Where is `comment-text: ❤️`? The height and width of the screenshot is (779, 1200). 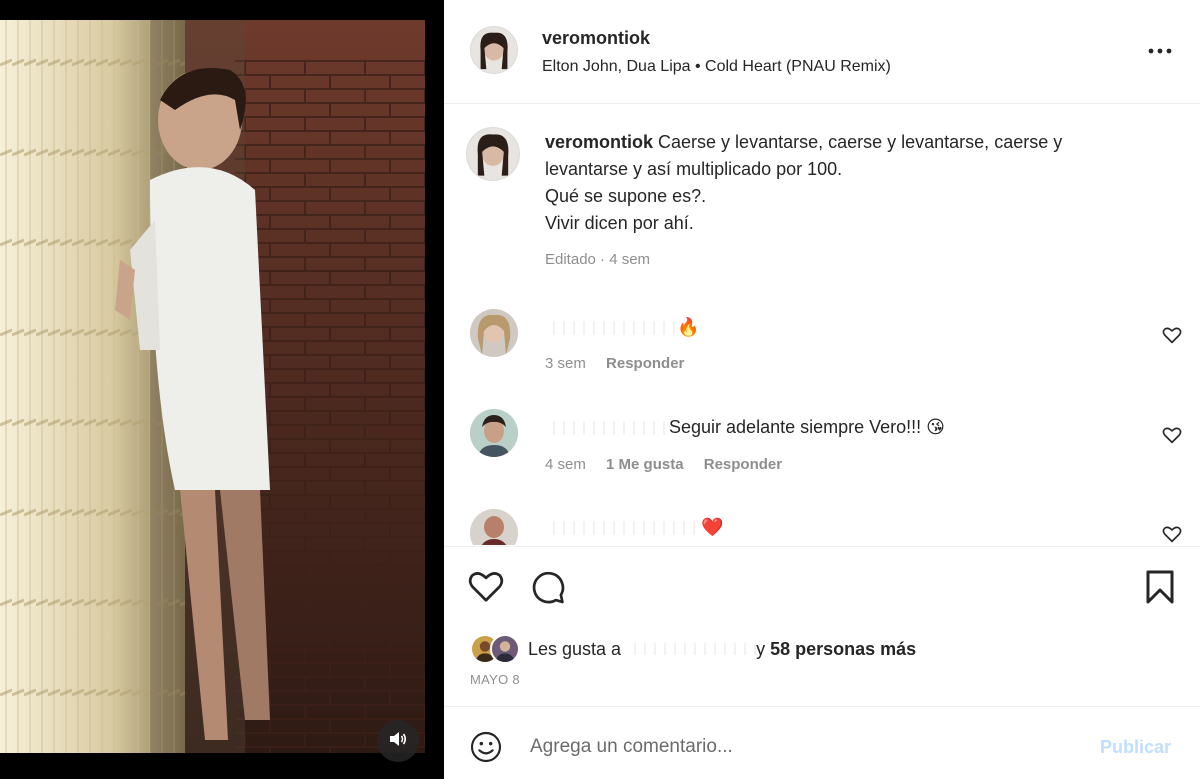 comment-text: ❤️ is located at coordinates (712, 527).